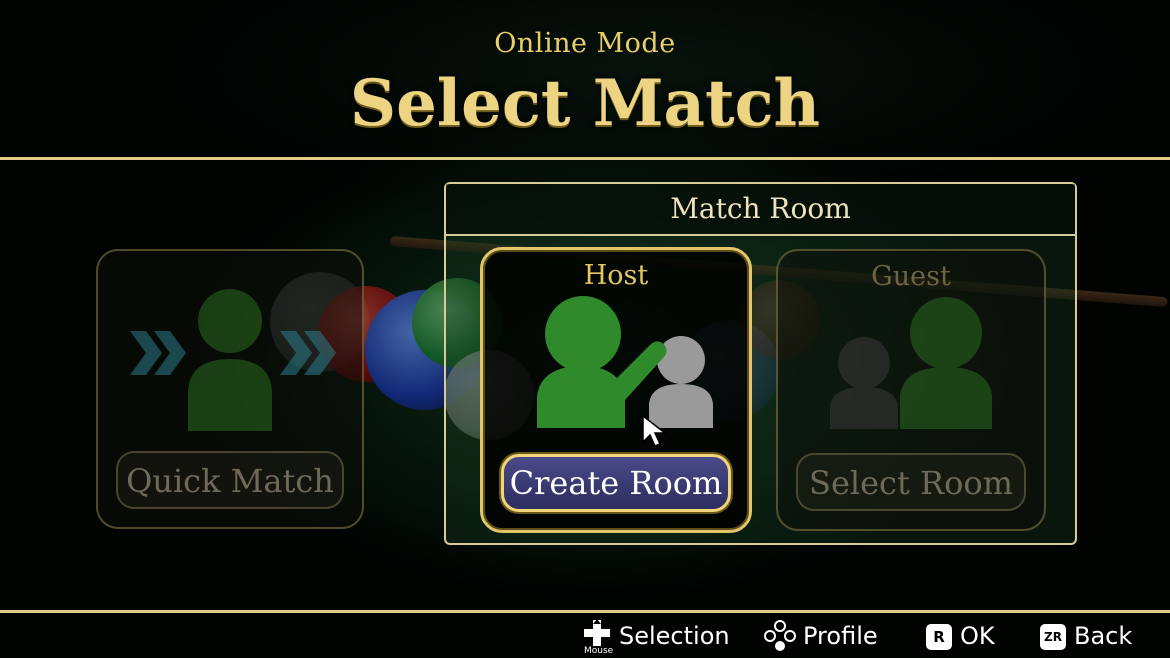  Describe the element at coordinates (674, 636) in the screenshot. I see `selection-hint: Selection` at that location.